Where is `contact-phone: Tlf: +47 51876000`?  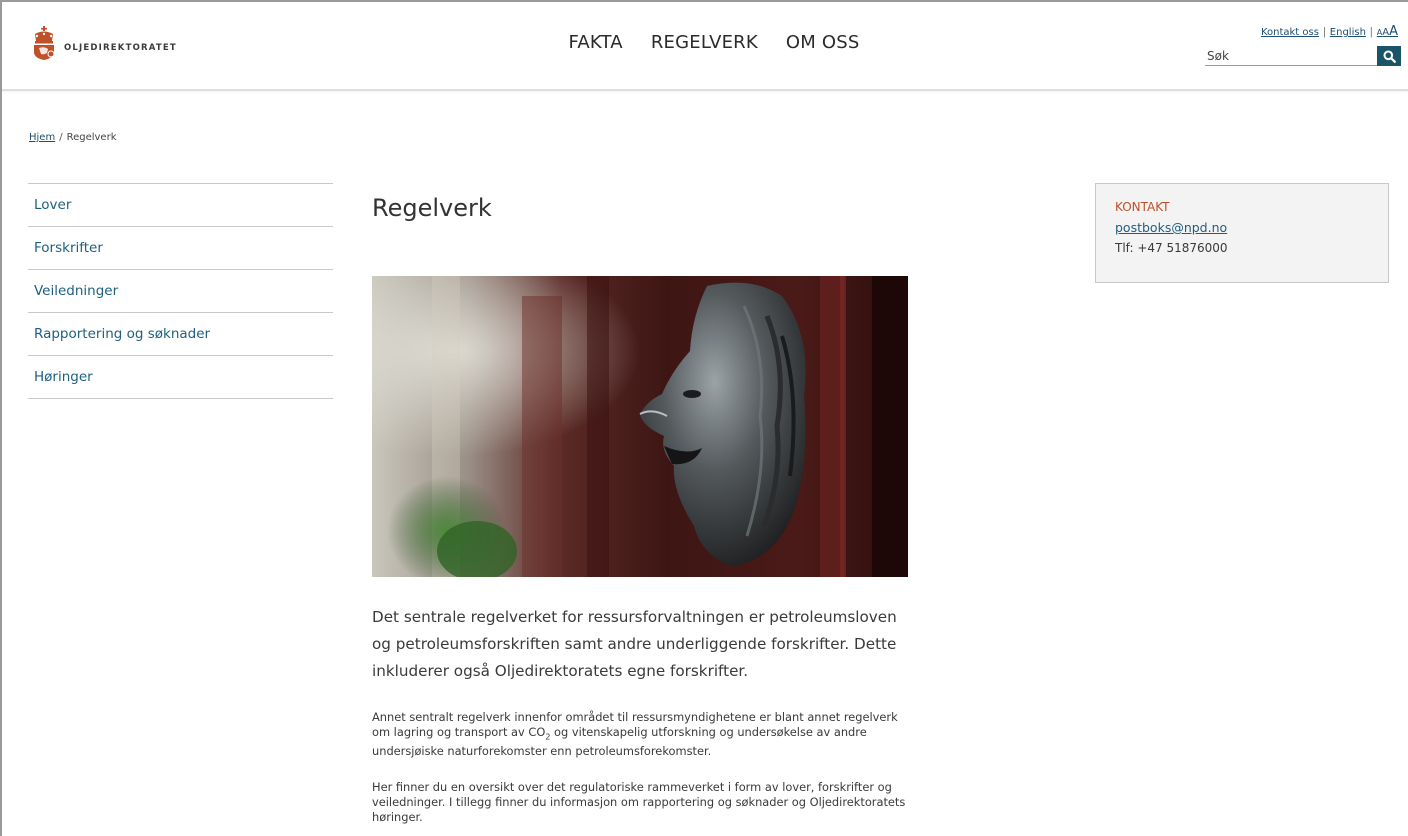
contact-phone: Tlf: +47 51876000 is located at coordinates (1171, 248).